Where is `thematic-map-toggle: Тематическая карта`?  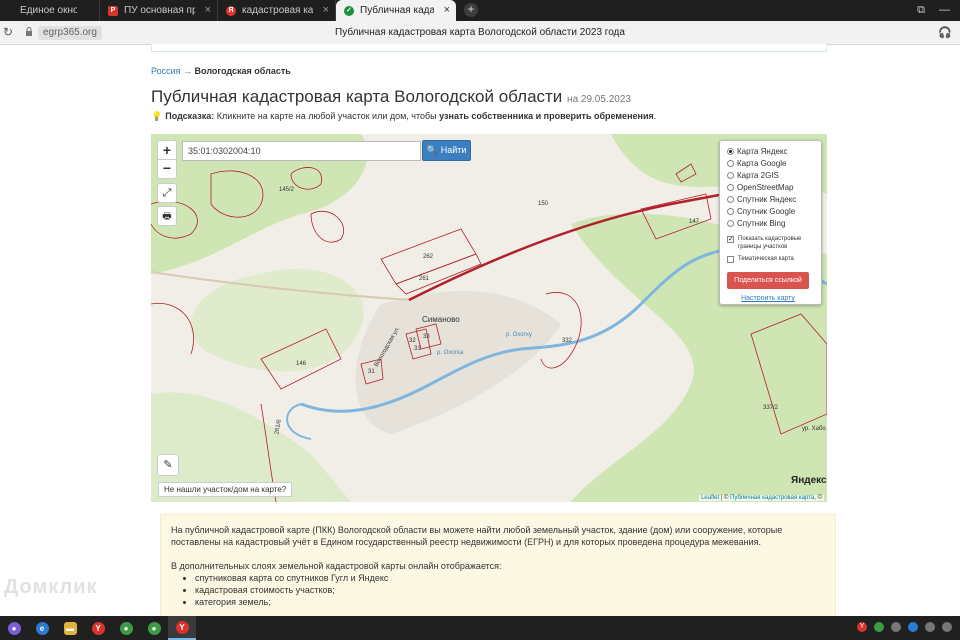
thematic-map-toggle: Тематическая карта is located at coordinates (774, 259).